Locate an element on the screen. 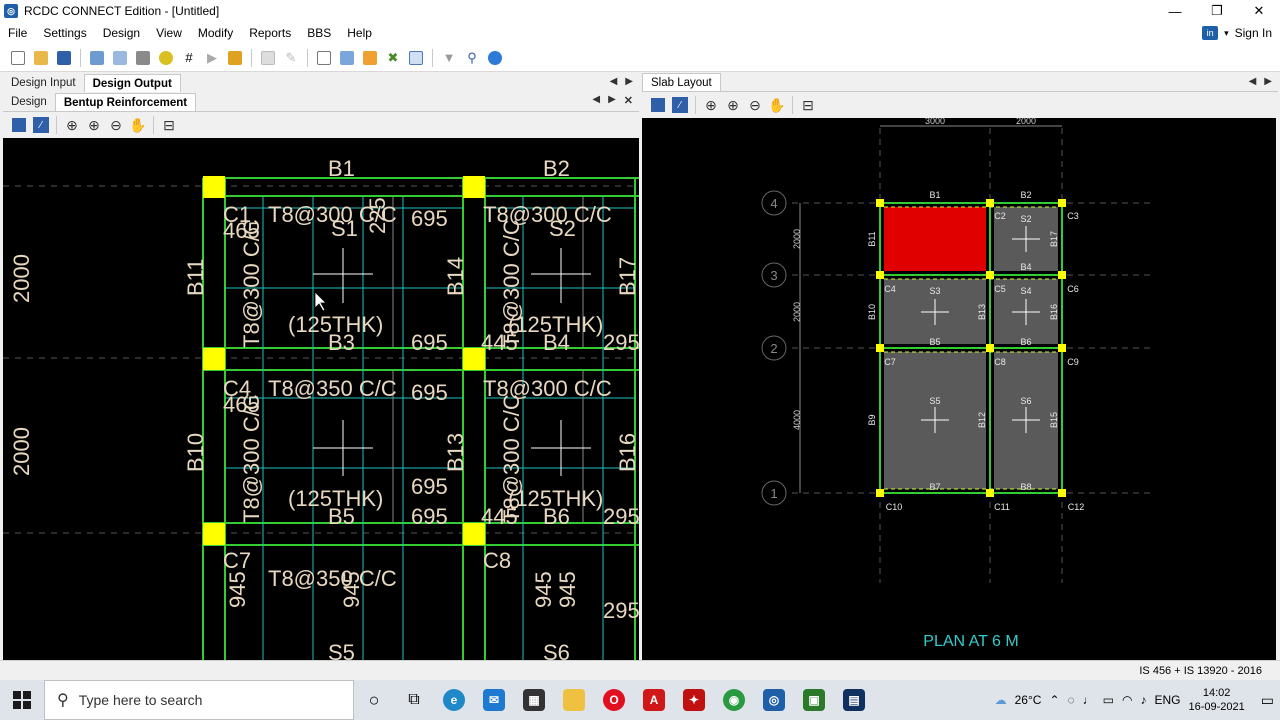  language-indicator: ENG is located at coordinates (1167, 700).